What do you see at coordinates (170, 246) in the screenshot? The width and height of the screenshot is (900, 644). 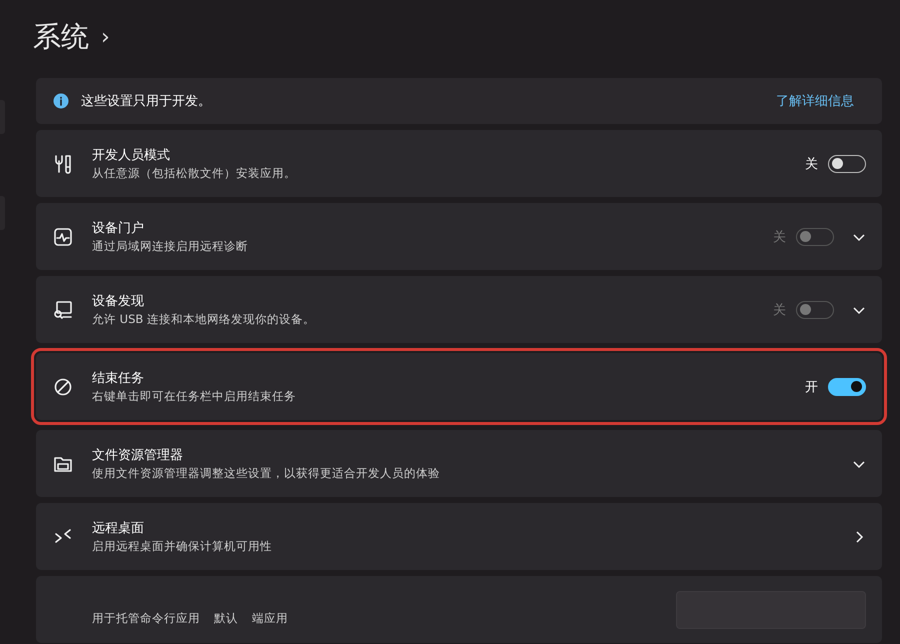 I see `setting-description: 通过局域网连接启用远程诊断` at bounding box center [170, 246].